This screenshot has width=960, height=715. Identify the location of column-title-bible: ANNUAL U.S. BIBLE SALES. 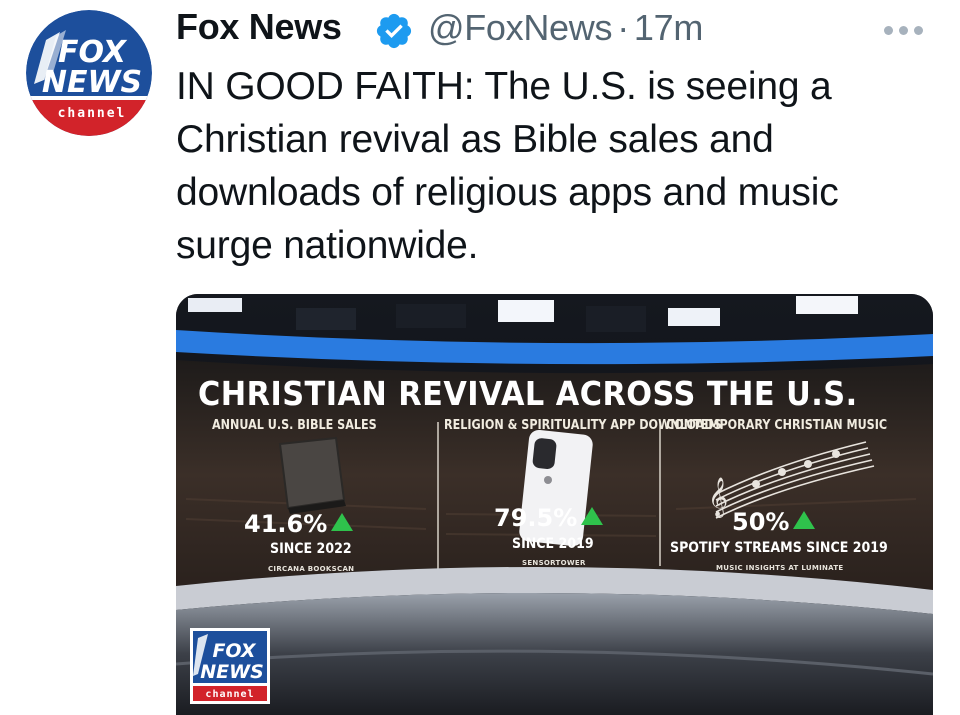
(294, 425).